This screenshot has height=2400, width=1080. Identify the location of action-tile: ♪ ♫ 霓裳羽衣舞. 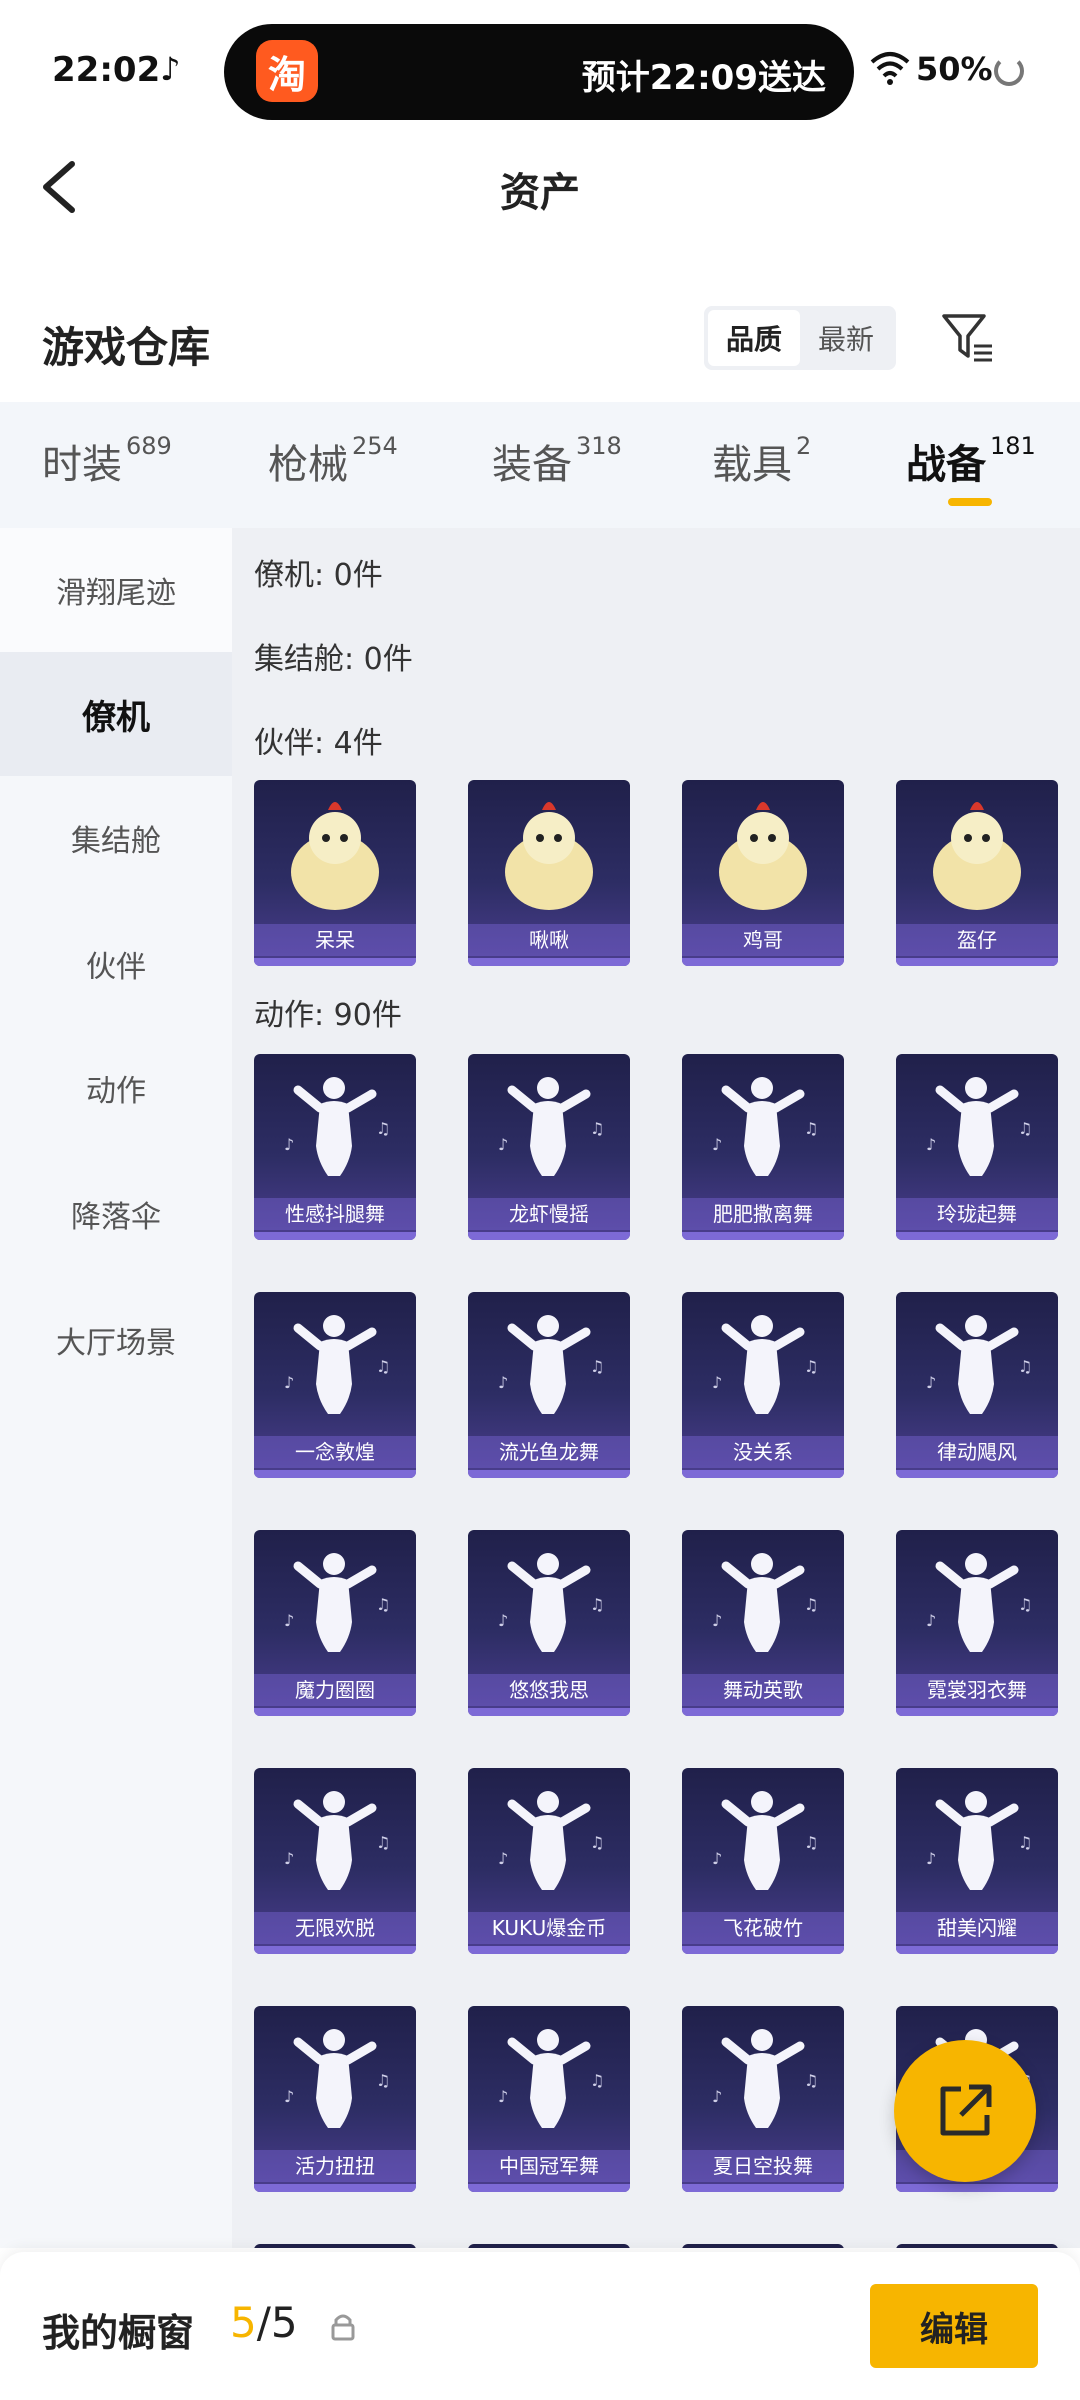
(977, 1623).